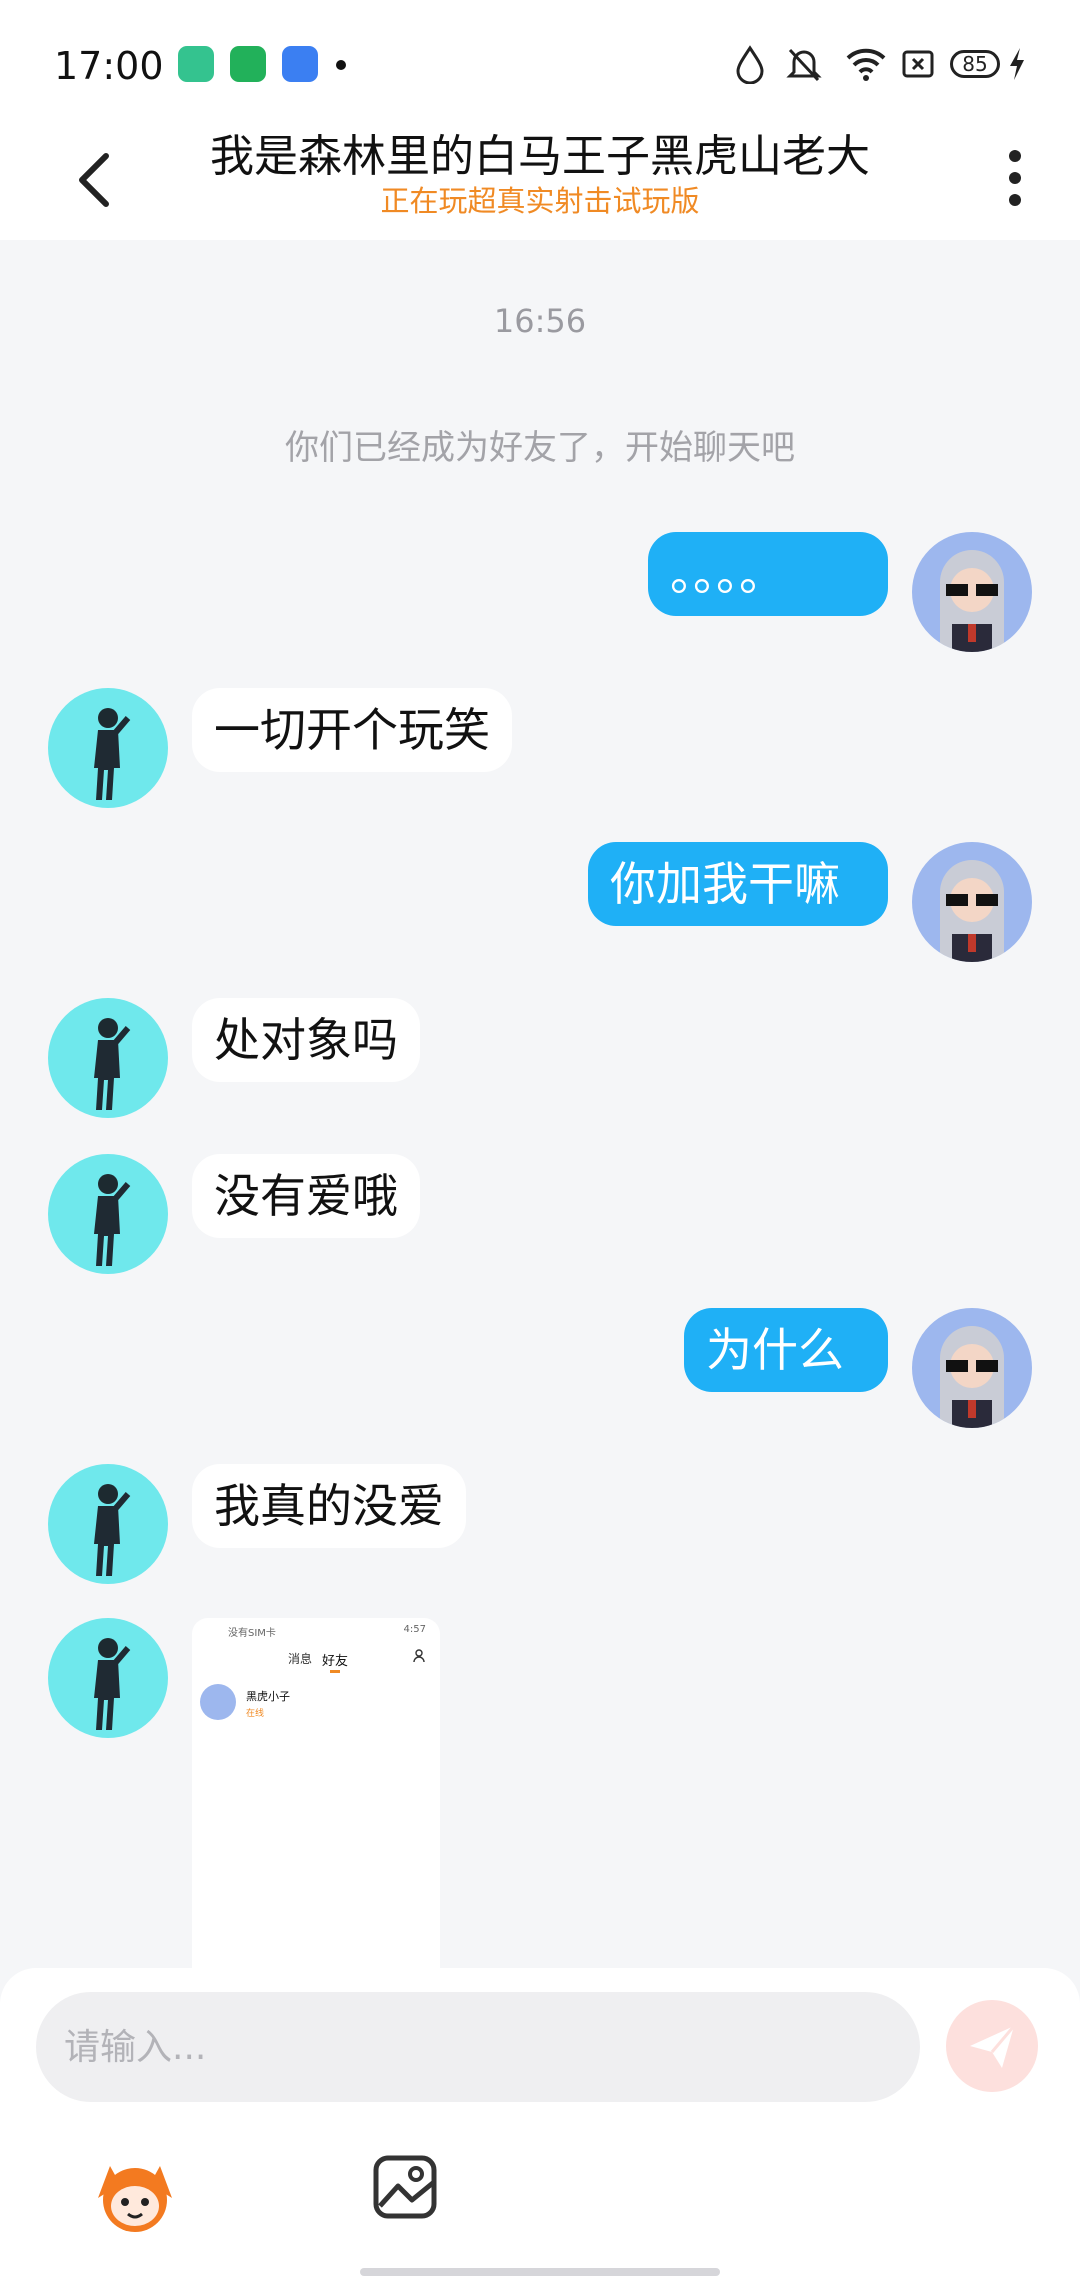 This screenshot has height=2280, width=1080. Describe the element at coordinates (352, 730) in the screenshot. I see `friend-message-bubble: 一切开个玩笑` at that location.